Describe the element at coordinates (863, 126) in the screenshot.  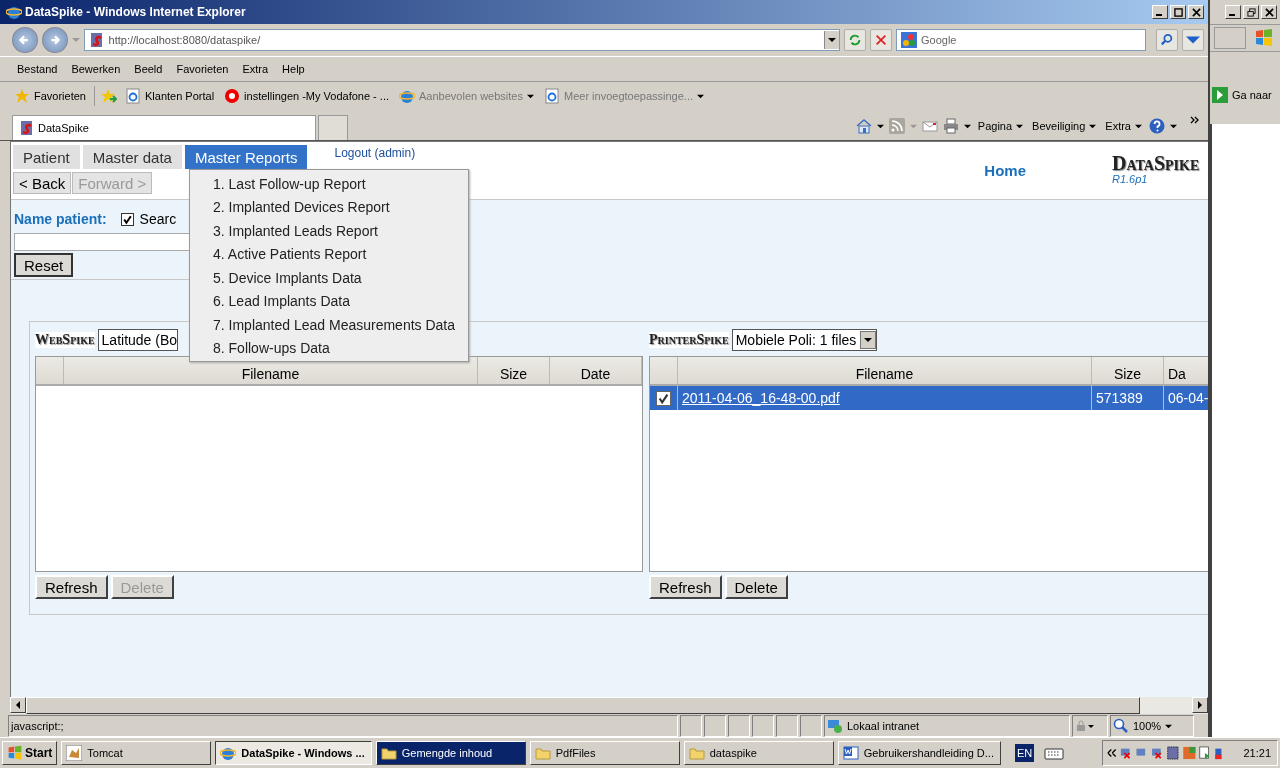
I see `home-icon` at that location.